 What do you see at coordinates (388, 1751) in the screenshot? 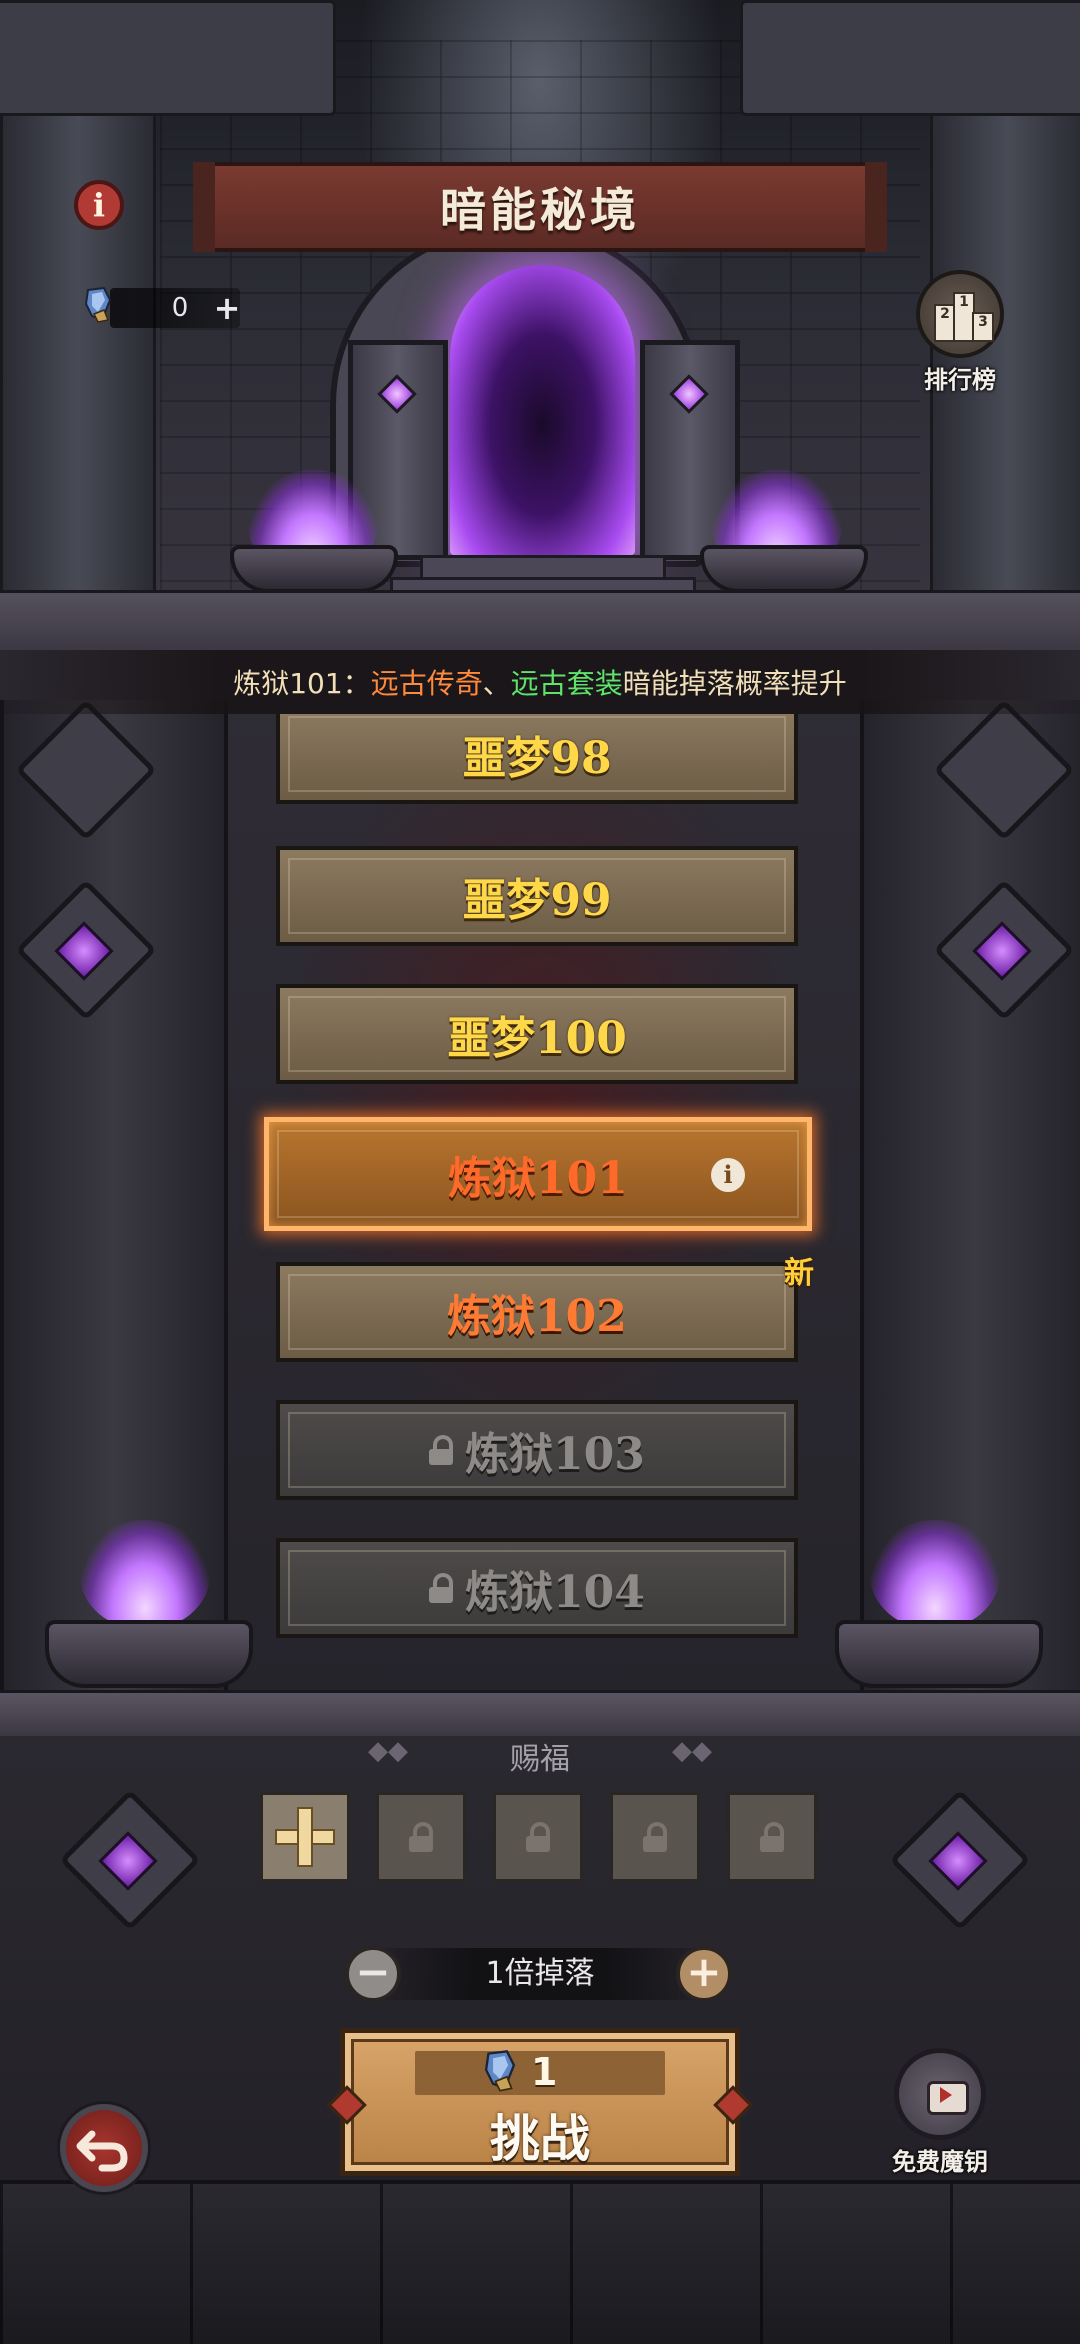
I see `blessing-deco-left: ◆◆` at bounding box center [388, 1751].